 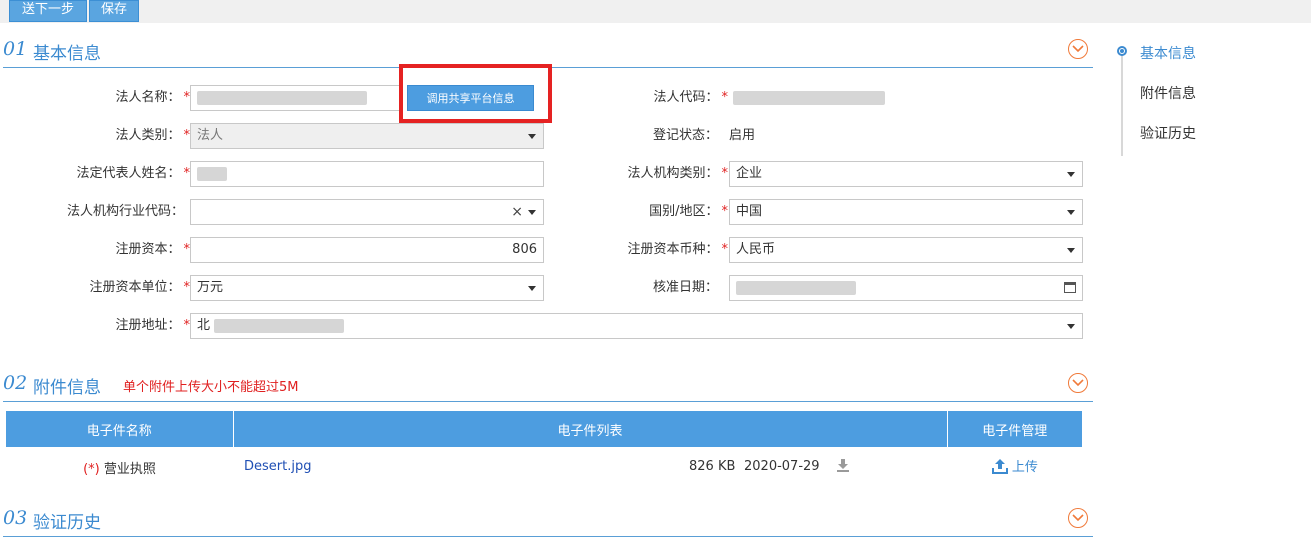 What do you see at coordinates (1070, 287) in the screenshot?
I see `calendar-icon` at bounding box center [1070, 287].